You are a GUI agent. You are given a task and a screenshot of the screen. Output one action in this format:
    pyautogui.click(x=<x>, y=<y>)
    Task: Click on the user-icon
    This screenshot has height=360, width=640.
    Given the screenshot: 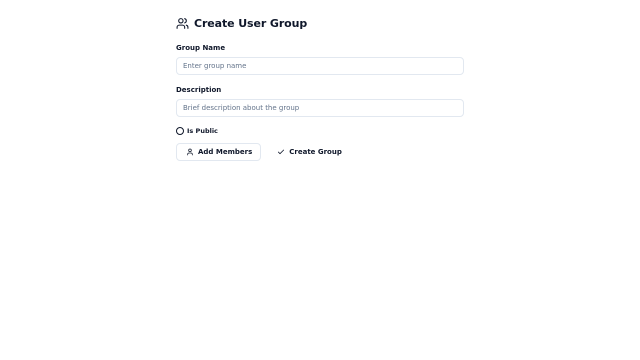 What is the action you would take?
    pyautogui.click(x=190, y=152)
    